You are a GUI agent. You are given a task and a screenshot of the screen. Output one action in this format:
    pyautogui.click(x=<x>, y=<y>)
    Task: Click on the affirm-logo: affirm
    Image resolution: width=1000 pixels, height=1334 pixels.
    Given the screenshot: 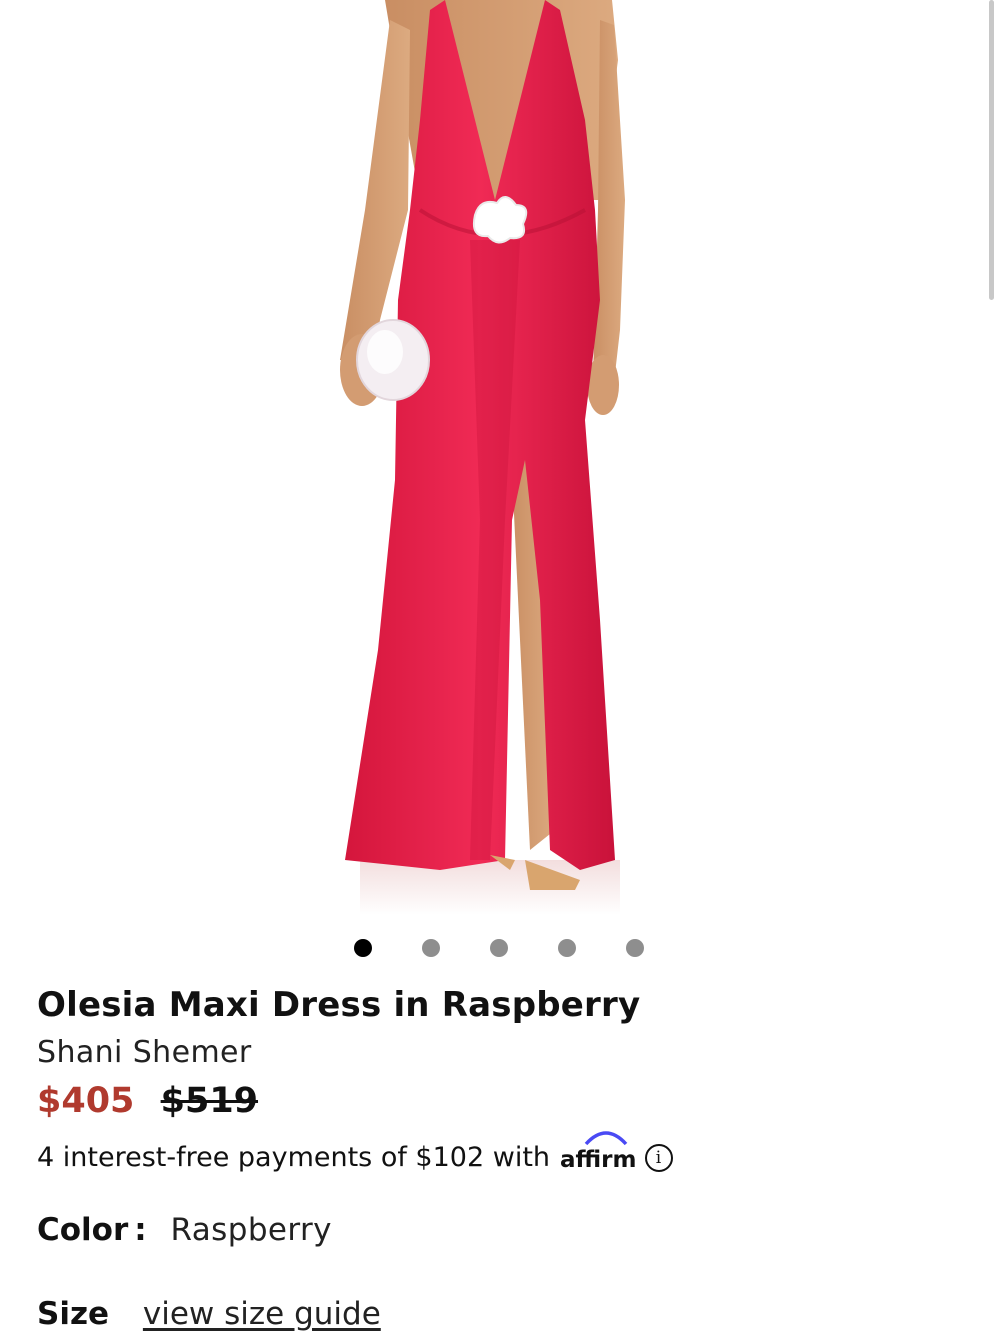 What is the action you would take?
    pyautogui.click(x=598, y=1155)
    